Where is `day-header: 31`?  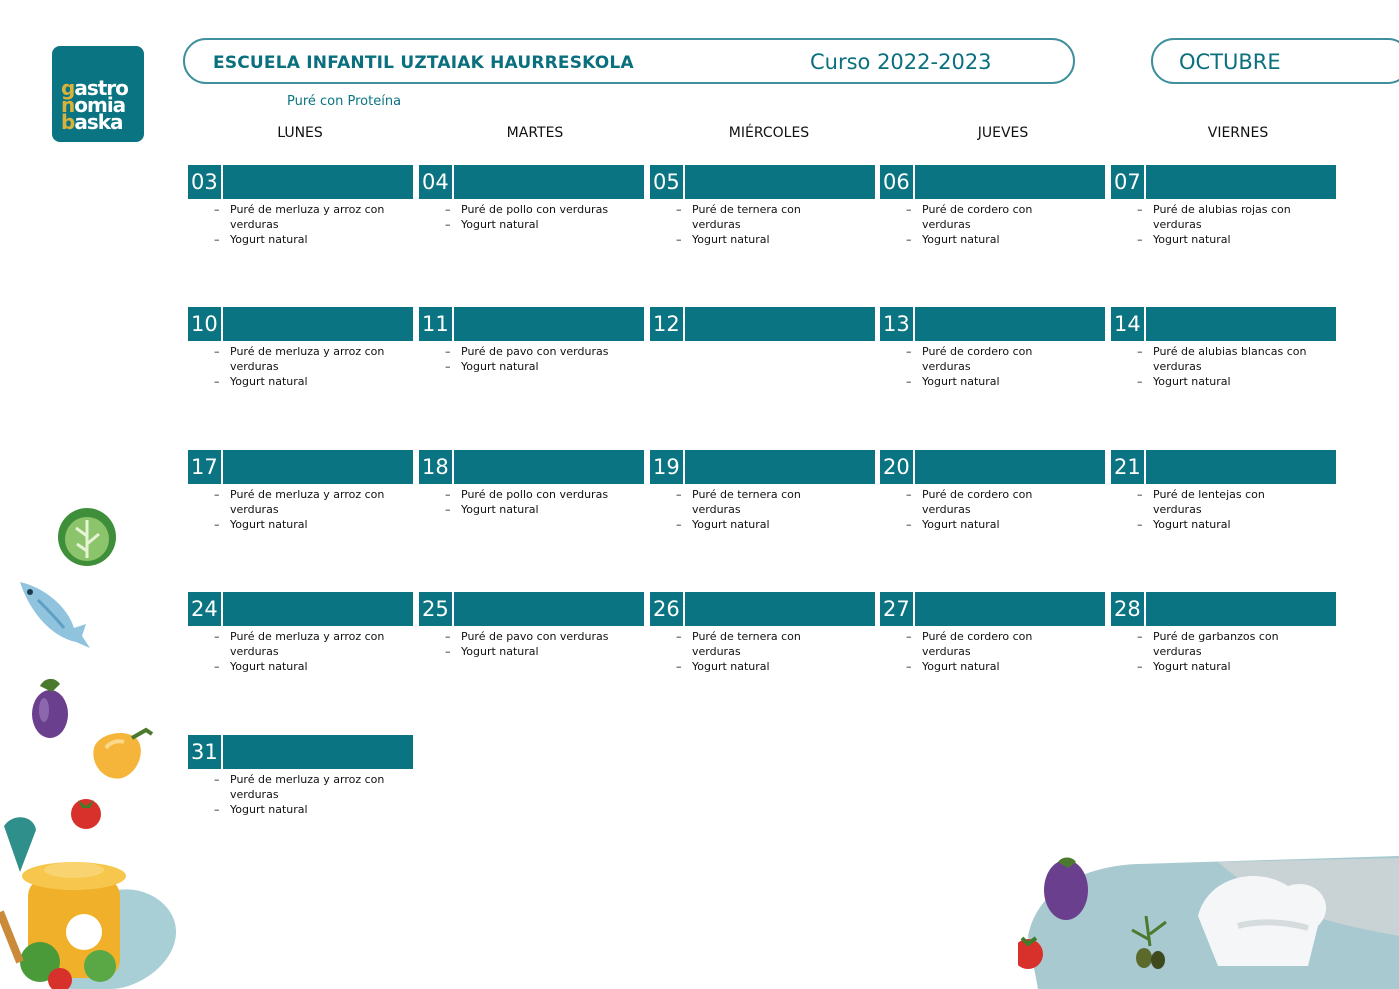 day-header: 31 is located at coordinates (300, 752).